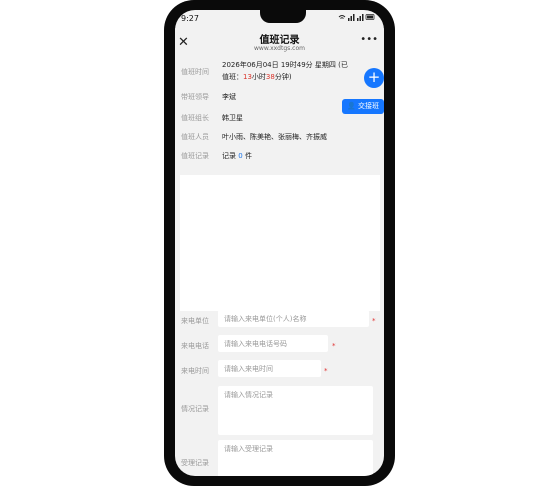 Image resolution: width=560 pixels, height=486 pixels. I want to click on leader-label: 带班领导, so click(195, 97).